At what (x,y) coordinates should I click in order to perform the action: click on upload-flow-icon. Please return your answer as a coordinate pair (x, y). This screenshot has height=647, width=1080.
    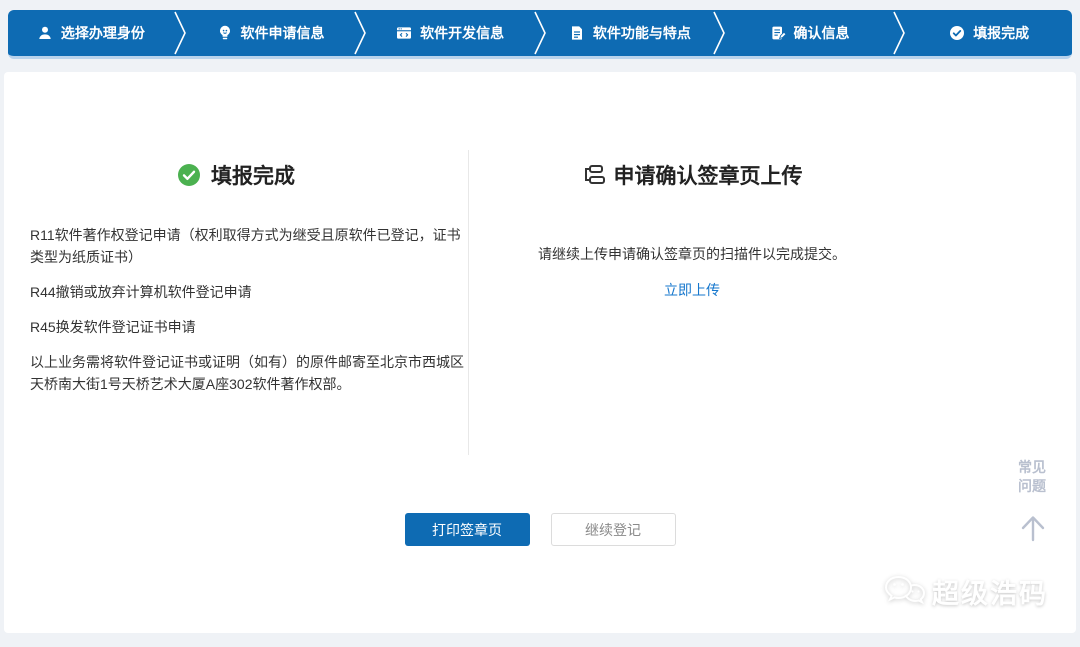
    Looking at the image, I should click on (594, 175).